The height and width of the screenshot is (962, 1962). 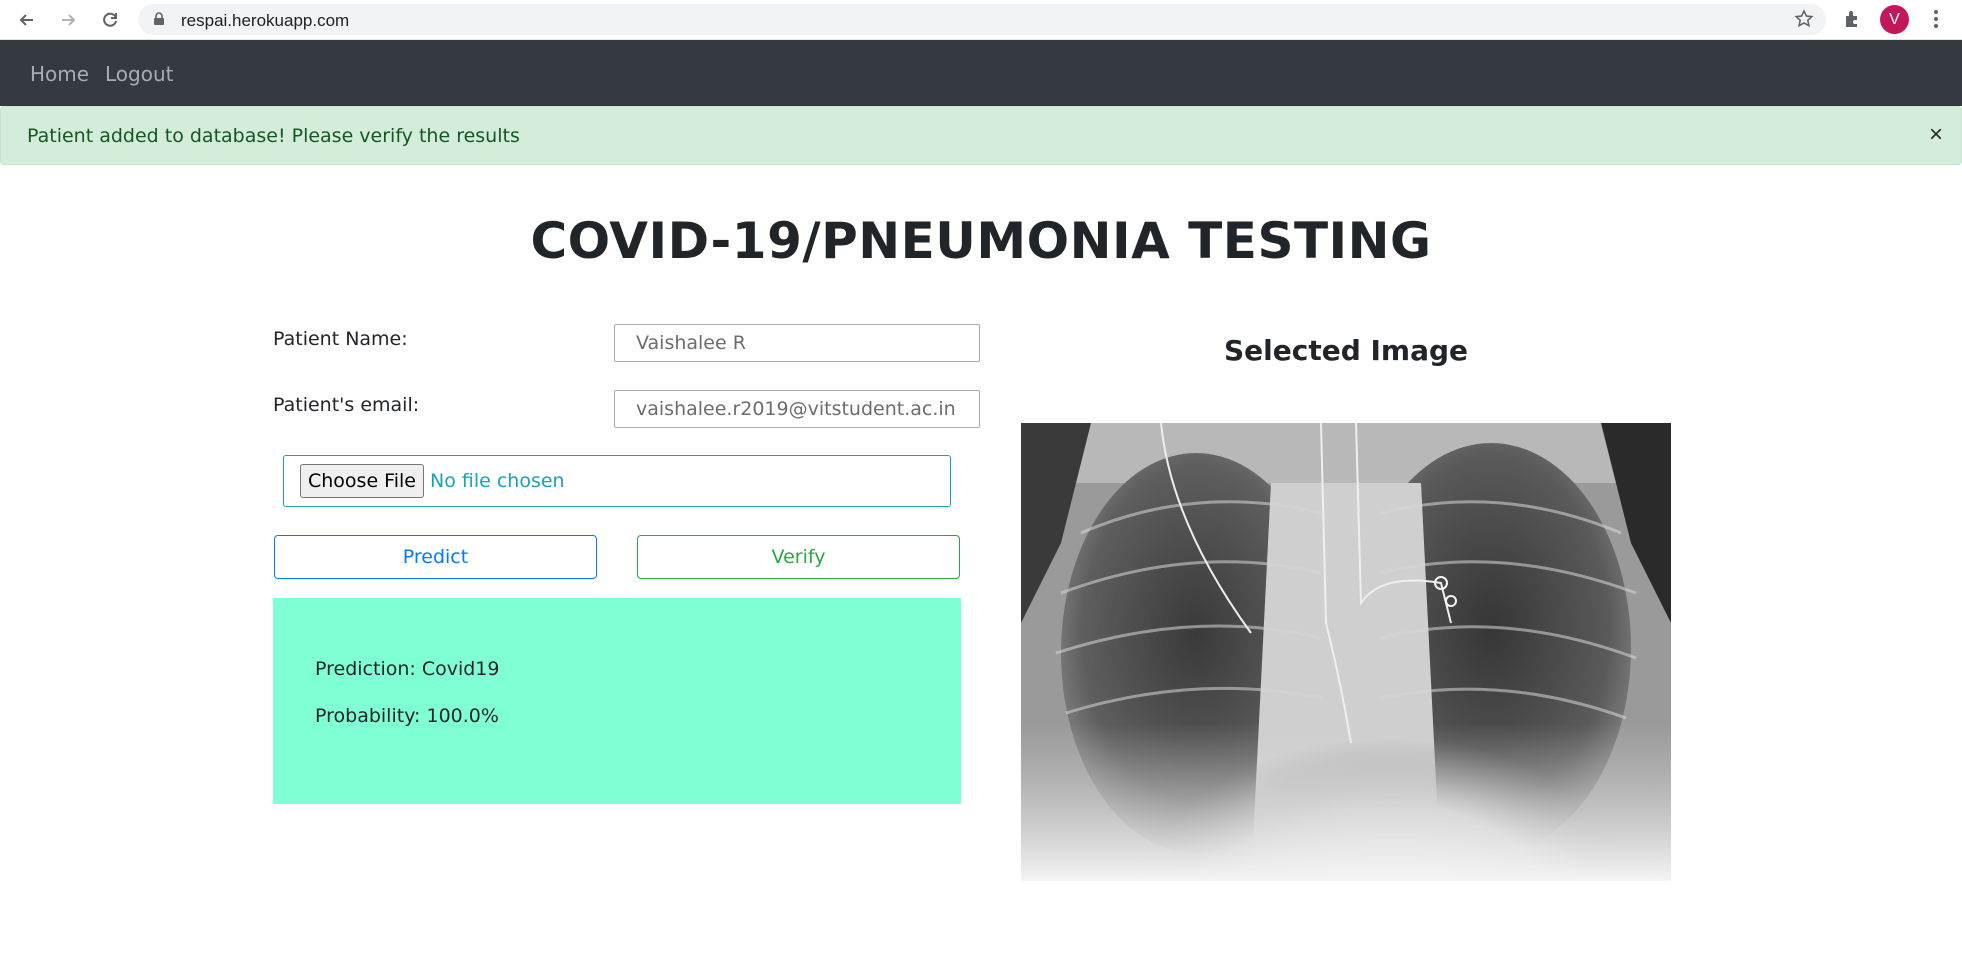 What do you see at coordinates (435, 557) in the screenshot?
I see `predict-button: Predict` at bounding box center [435, 557].